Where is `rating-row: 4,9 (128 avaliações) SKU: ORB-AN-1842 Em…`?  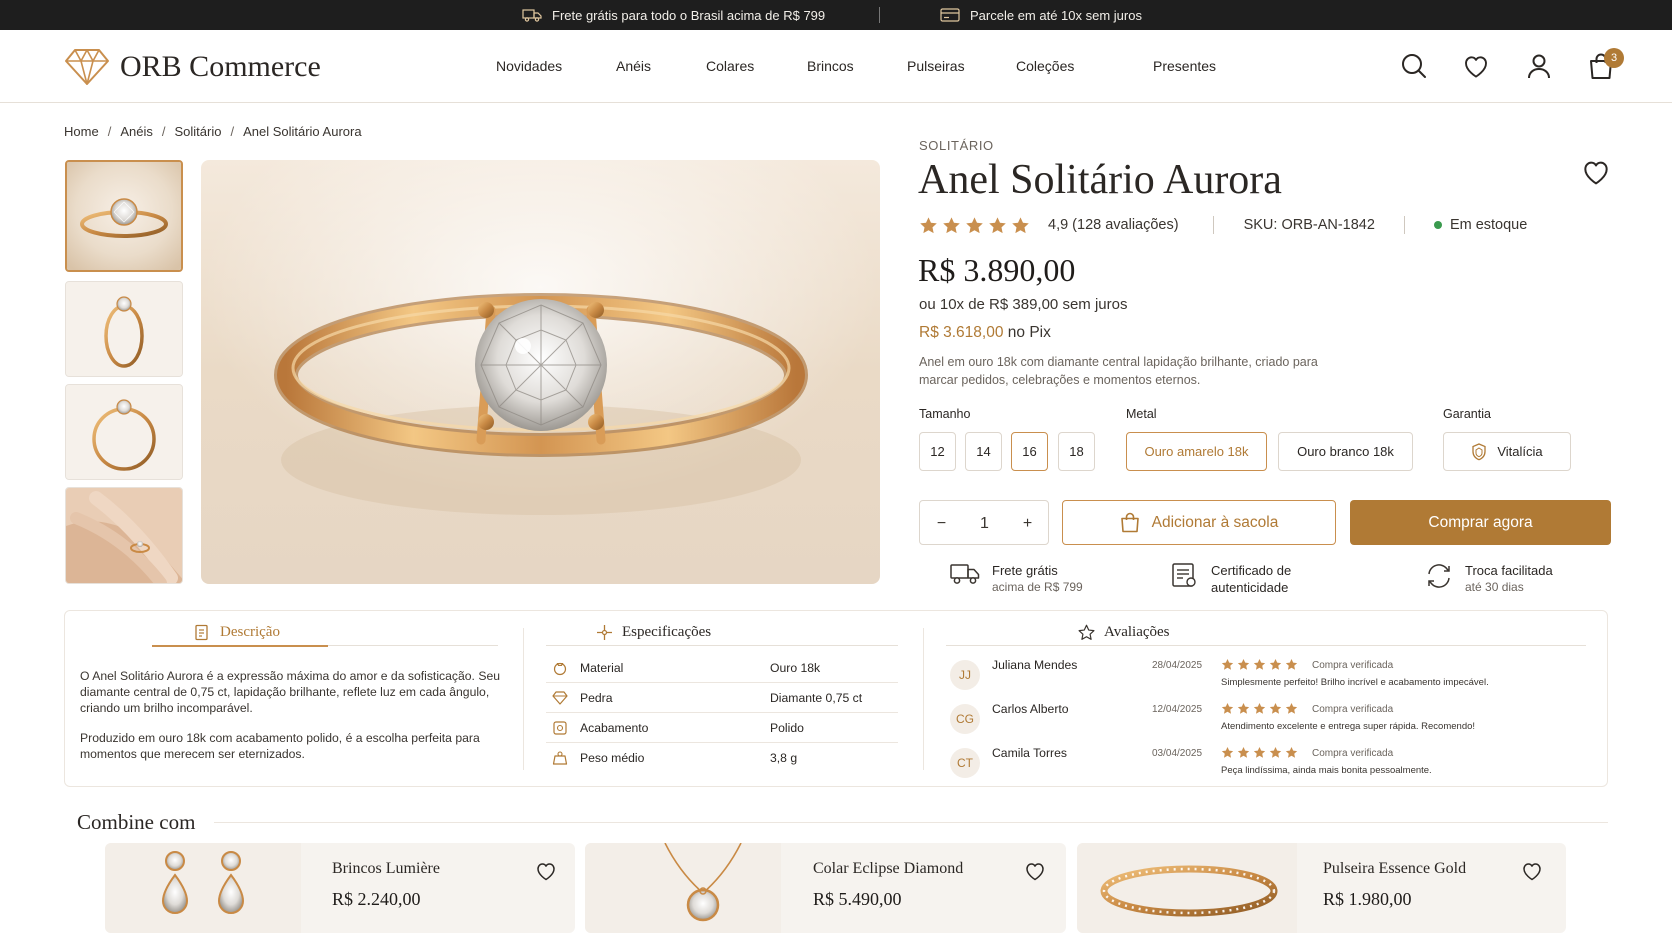
rating-row: 4,9 (128 avaliações) SKU: ORB-AN-1842 Em… is located at coordinates (1223, 225).